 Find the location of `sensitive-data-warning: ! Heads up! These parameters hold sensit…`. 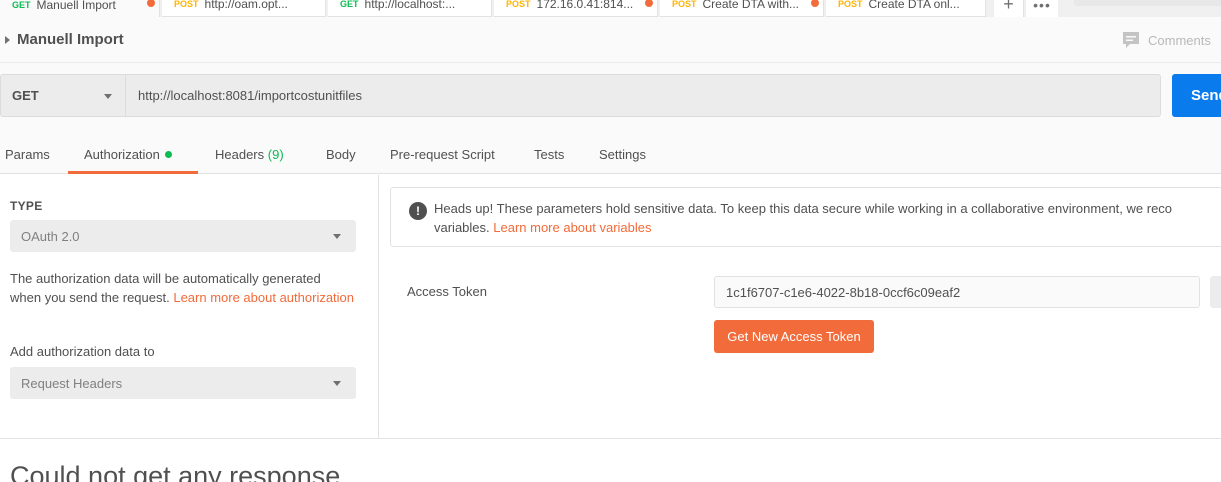

sensitive-data-warning: ! Heads up! These parameters hold sensit… is located at coordinates (805, 217).